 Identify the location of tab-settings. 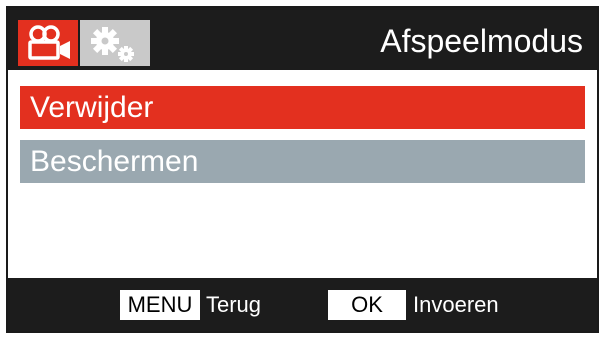
(115, 43).